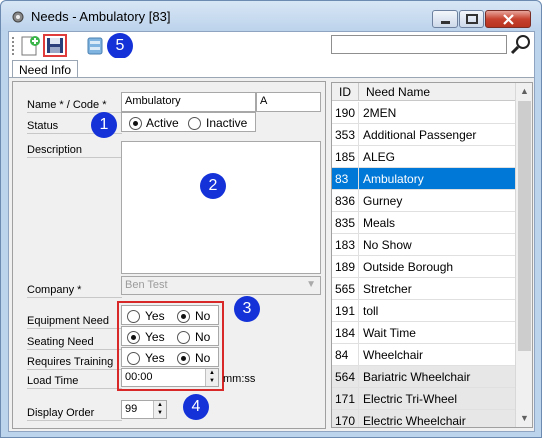 The width and height of the screenshot is (542, 438). Describe the element at coordinates (423, 377) in the screenshot. I see `table-row: 564 Bariatric Wheelchair` at that location.